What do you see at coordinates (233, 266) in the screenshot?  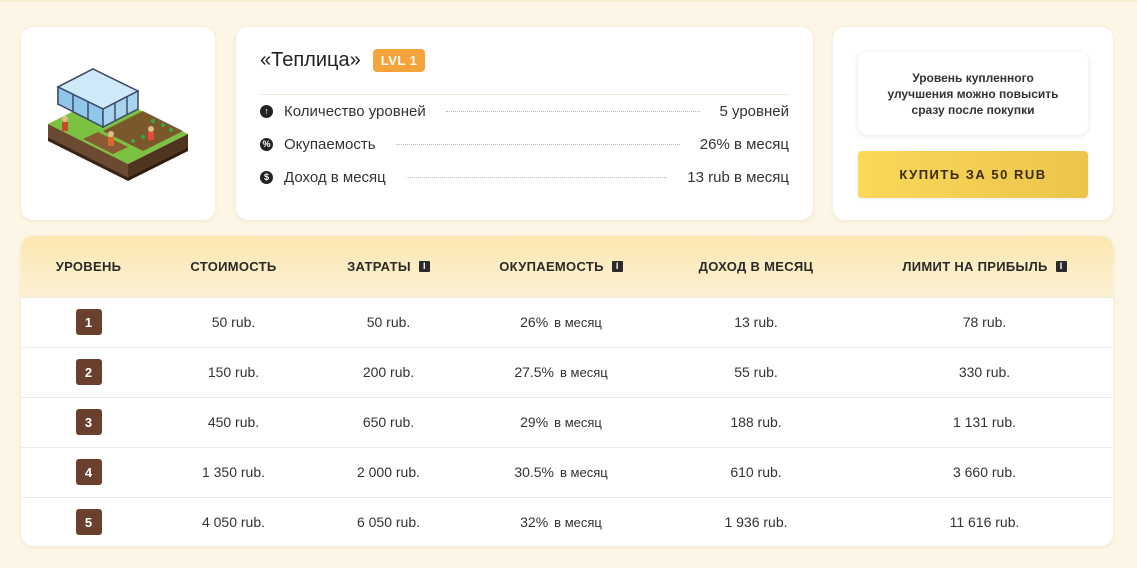 I see `column-header-cost: СТОИМОСТЬ` at bounding box center [233, 266].